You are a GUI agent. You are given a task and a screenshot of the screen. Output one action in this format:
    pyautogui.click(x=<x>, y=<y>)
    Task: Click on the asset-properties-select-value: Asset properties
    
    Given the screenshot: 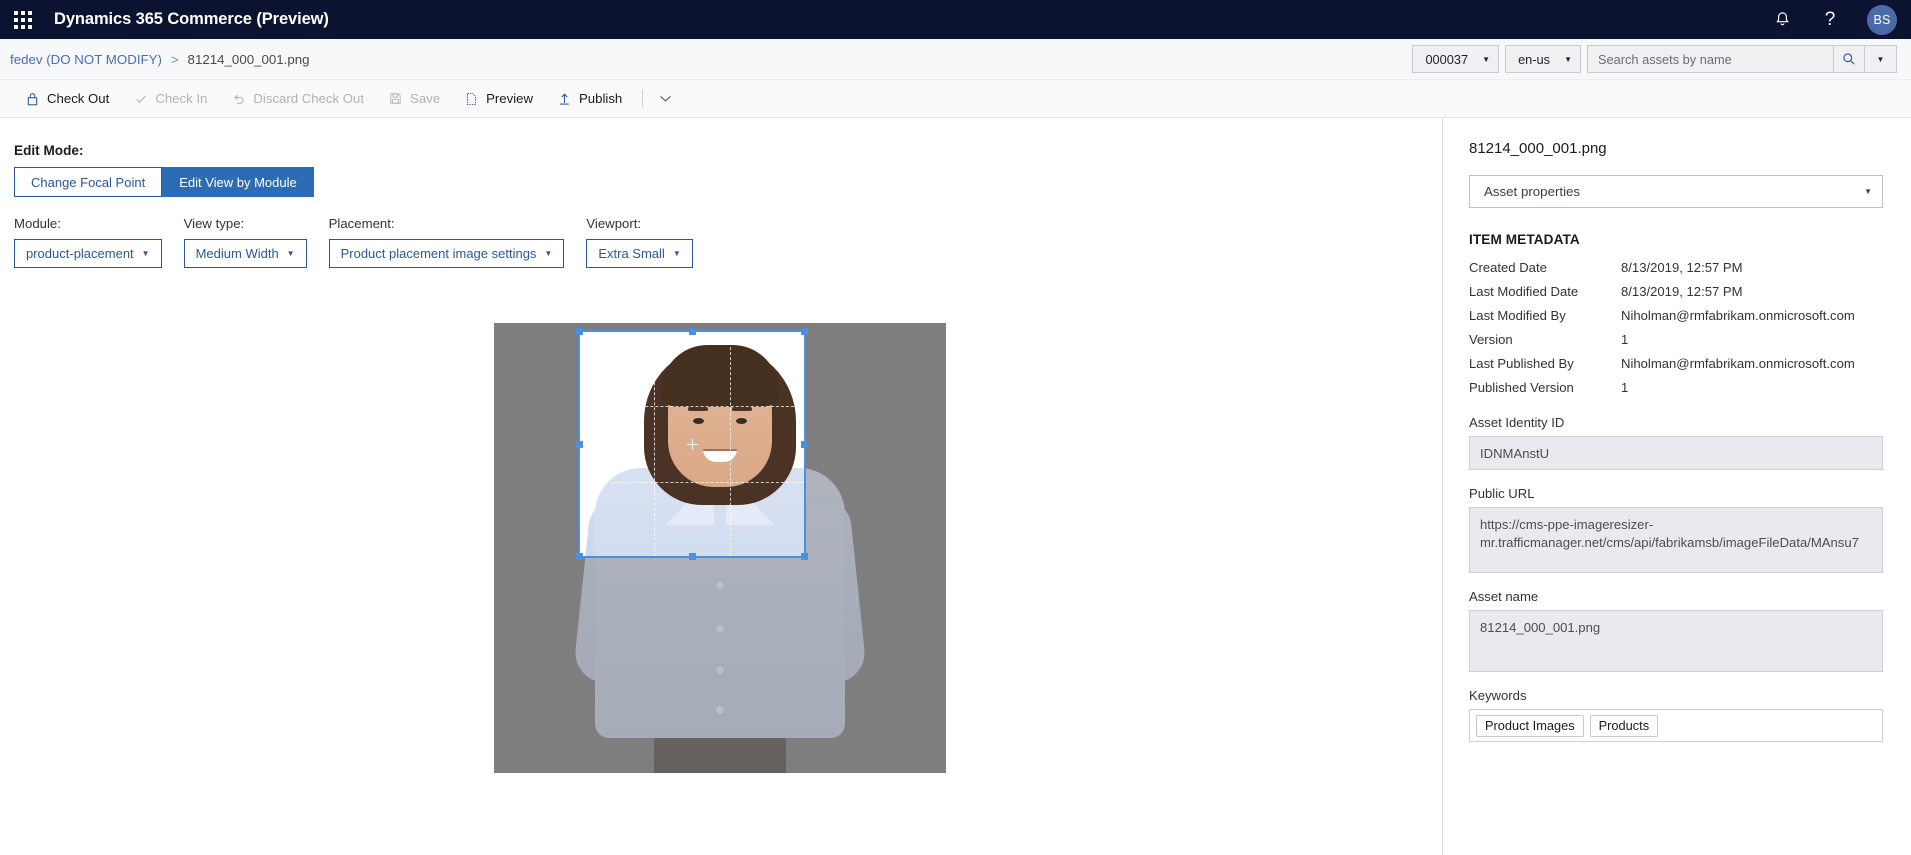 What is the action you would take?
    pyautogui.click(x=1532, y=191)
    